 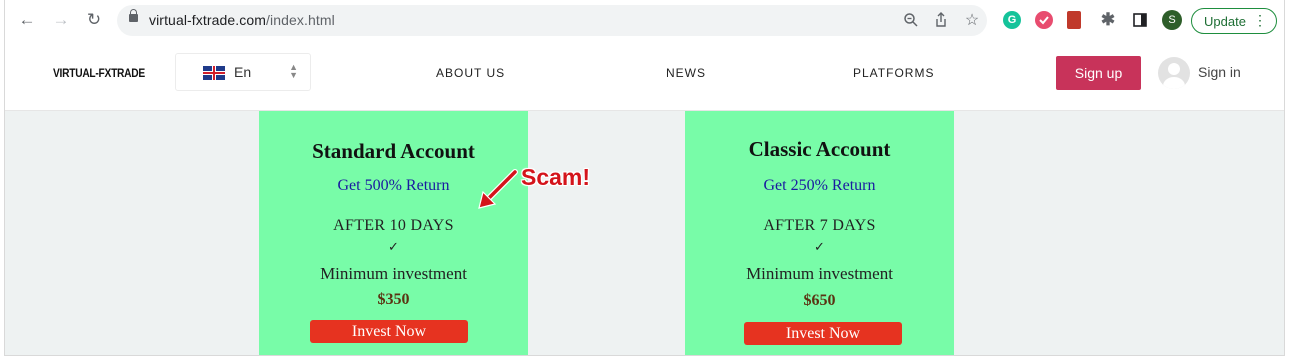 What do you see at coordinates (94, 20) in the screenshot?
I see `reload-icon: ↻` at bounding box center [94, 20].